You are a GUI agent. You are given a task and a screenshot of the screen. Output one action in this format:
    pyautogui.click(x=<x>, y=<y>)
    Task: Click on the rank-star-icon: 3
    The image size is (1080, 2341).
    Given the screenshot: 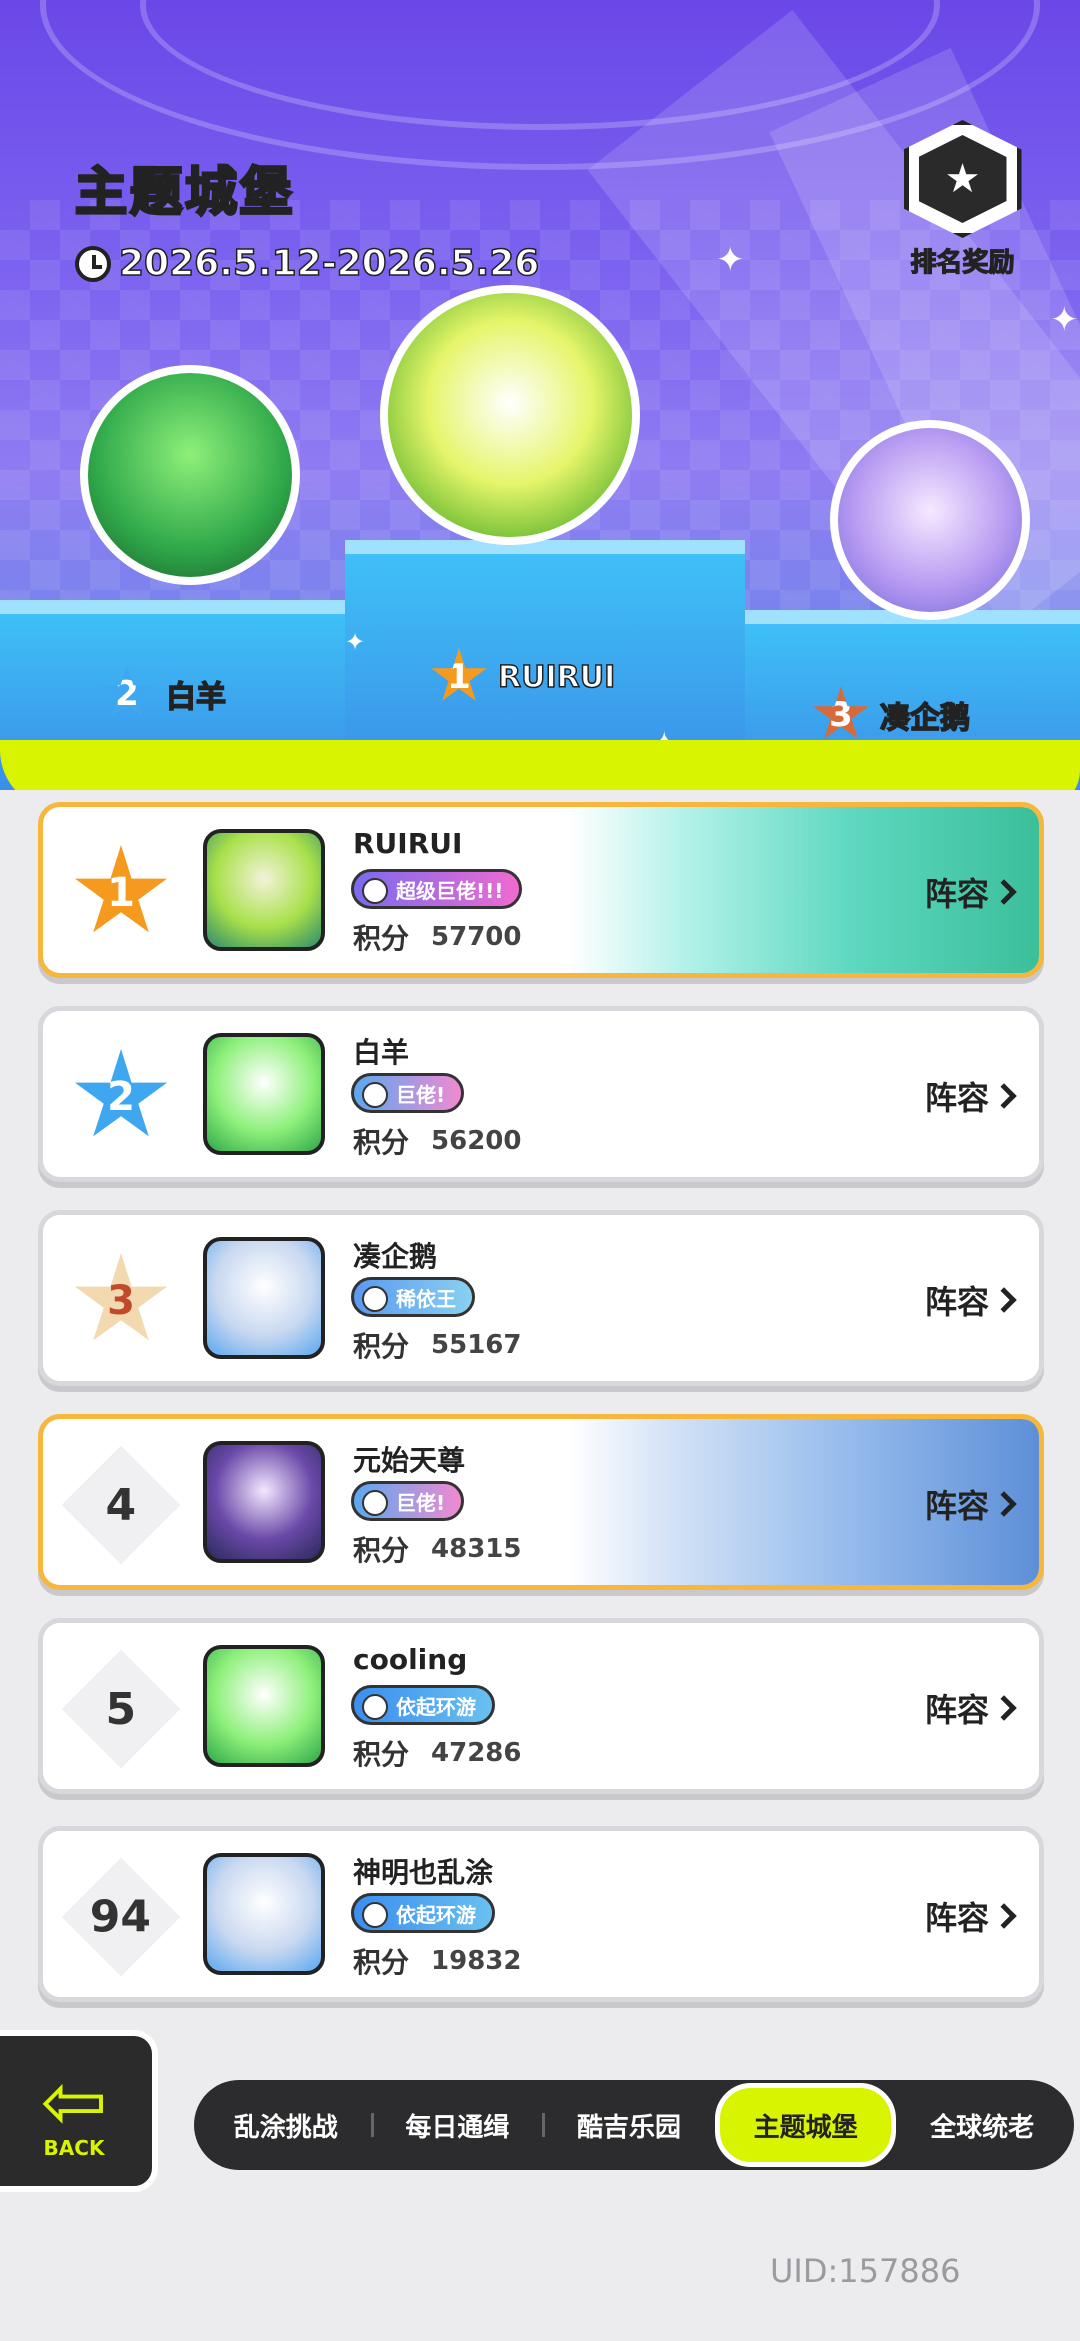 What is the action you would take?
    pyautogui.click(x=121, y=1297)
    